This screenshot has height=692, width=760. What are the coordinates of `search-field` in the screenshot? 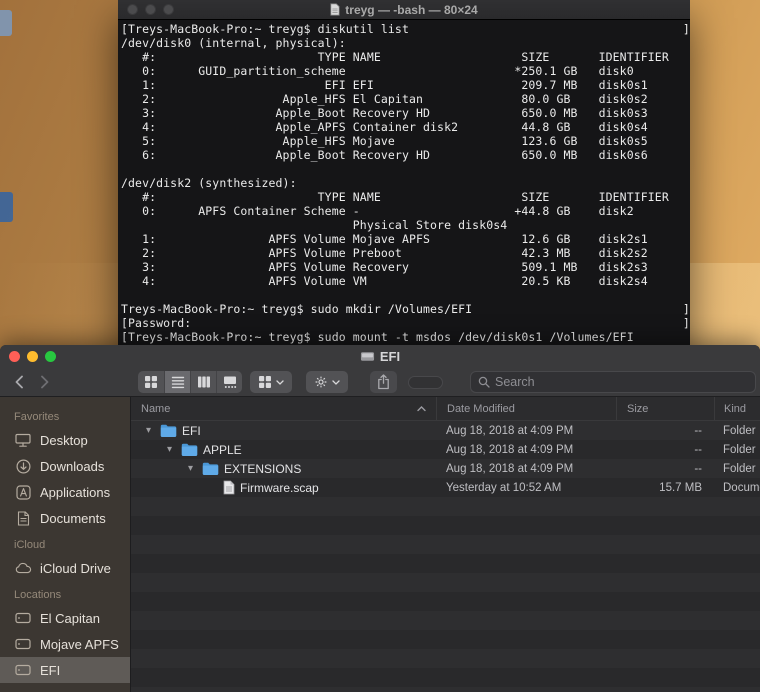 It's located at (613, 382).